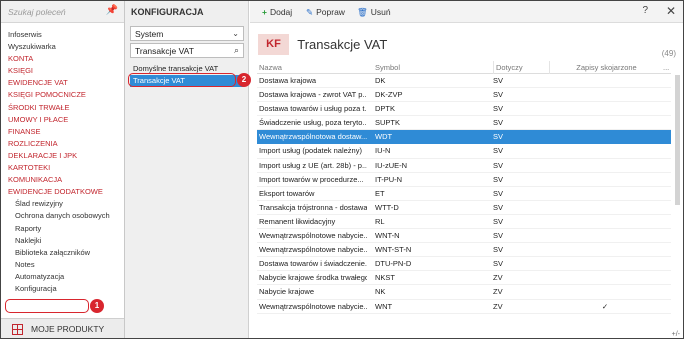 The width and height of the screenshot is (684, 339). Describe the element at coordinates (149, 34) in the screenshot. I see `system-select-value: System` at that location.